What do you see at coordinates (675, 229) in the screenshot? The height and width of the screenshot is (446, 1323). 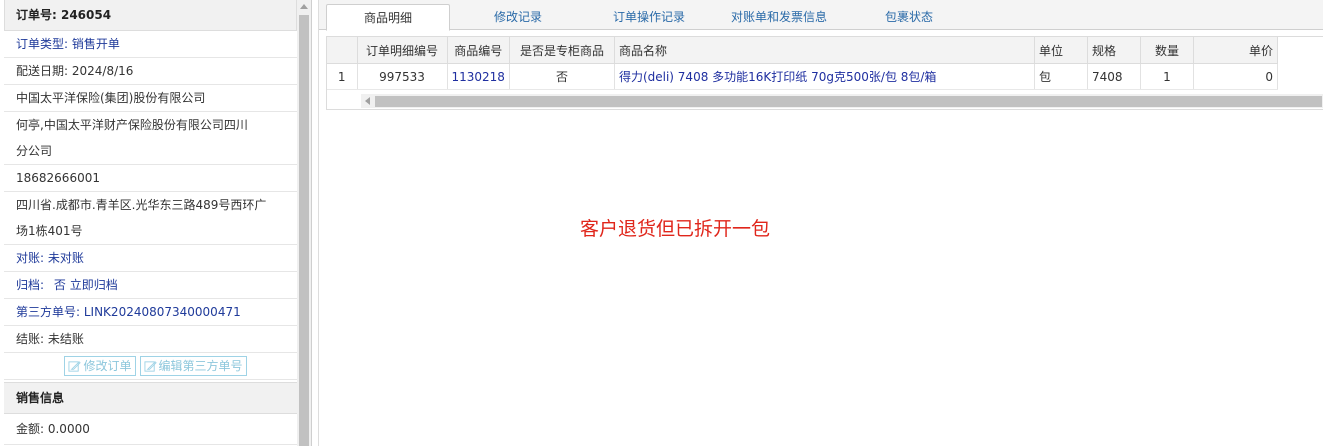 I see `return-note: 客户退货但已拆开一包` at bounding box center [675, 229].